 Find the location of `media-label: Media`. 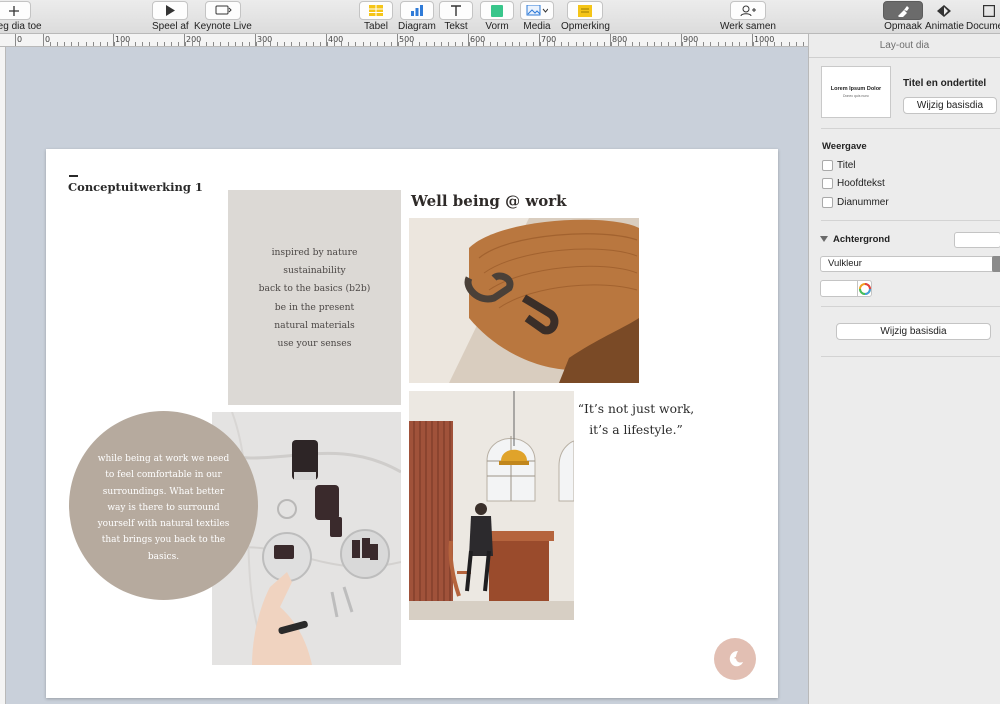

media-label: Media is located at coordinates (537, 26).